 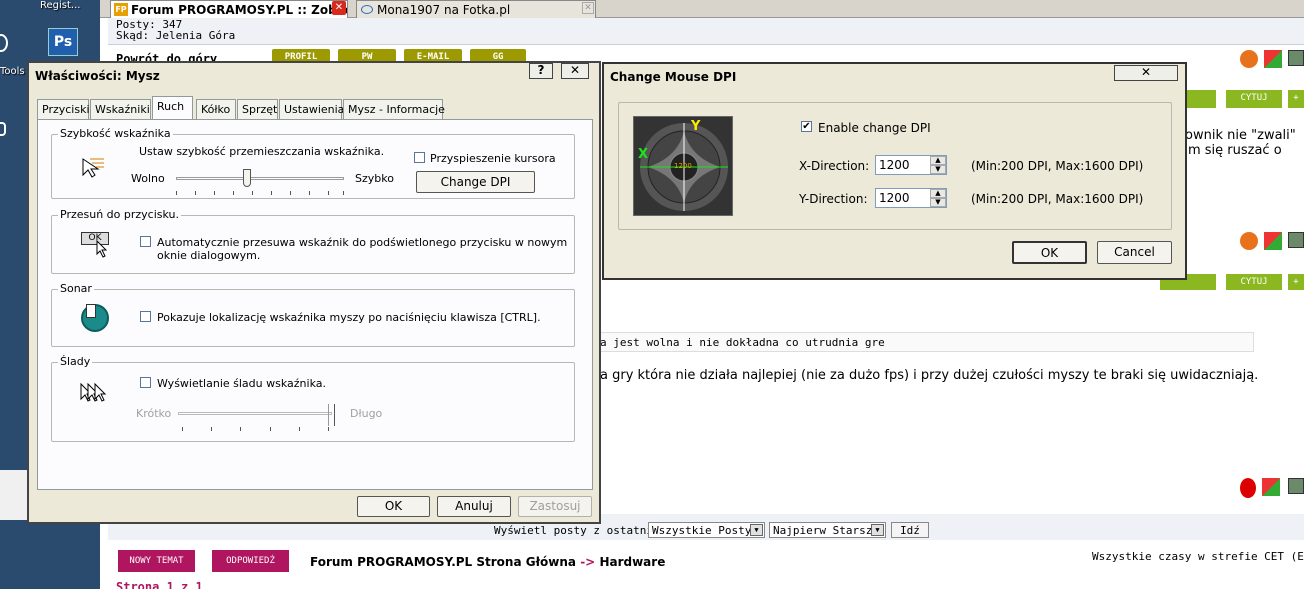 I want to click on show-posts-label: Wyświetl posty z ostatnich:, so click(x=583, y=530).